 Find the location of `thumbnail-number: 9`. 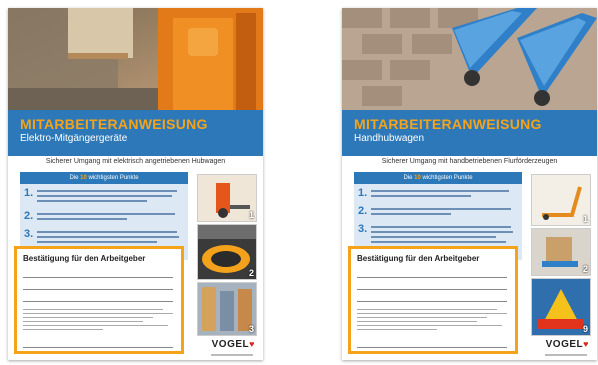

thumbnail-number: 9 is located at coordinates (585, 329).